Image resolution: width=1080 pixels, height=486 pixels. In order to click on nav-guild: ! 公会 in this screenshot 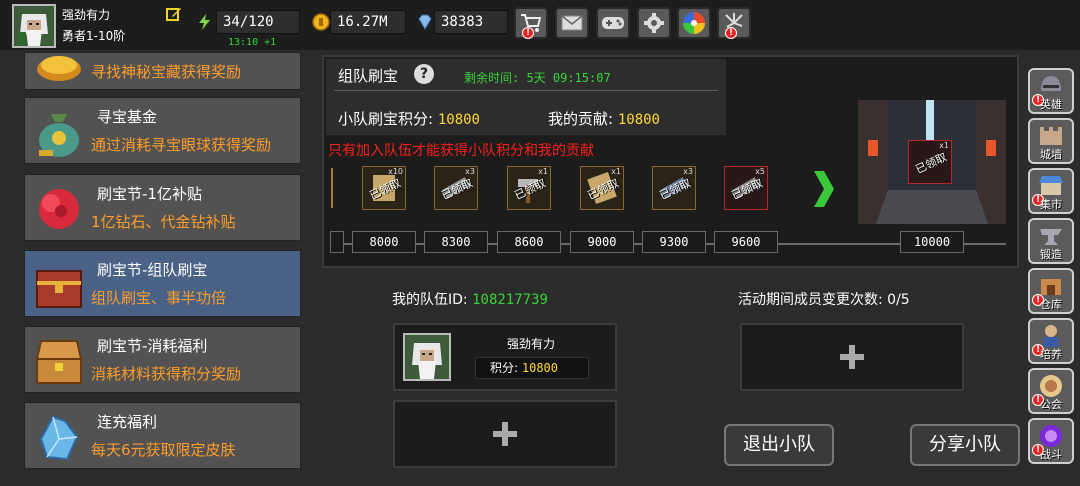, I will do `click(1051, 391)`.